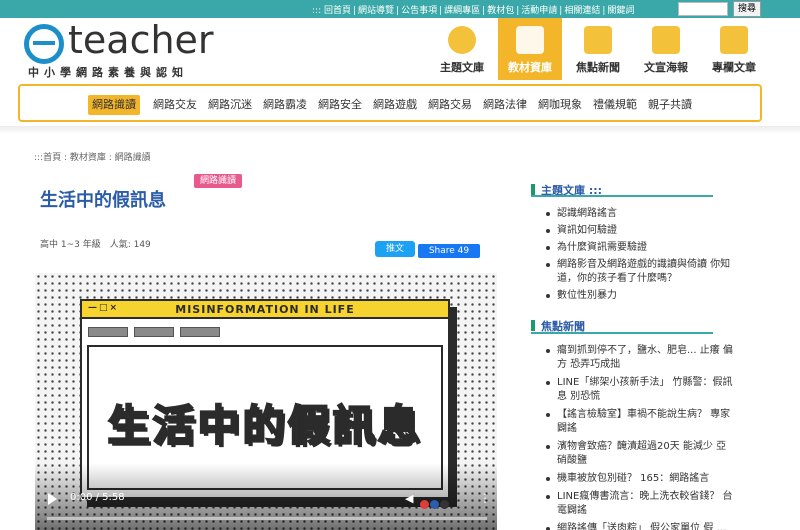 Image resolution: width=800 pixels, height=530 pixels. What do you see at coordinates (633, 272) in the screenshot?
I see `list-item: 網路影音及網路遊戲的識讀與倚讀 你知道，你的孩子看了什麼嗎？` at bounding box center [633, 272].